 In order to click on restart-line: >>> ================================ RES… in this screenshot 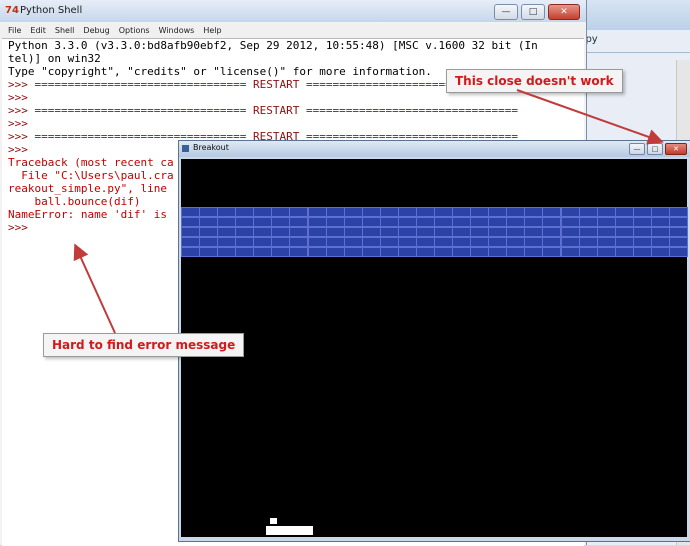, I will do `click(263, 110)`.